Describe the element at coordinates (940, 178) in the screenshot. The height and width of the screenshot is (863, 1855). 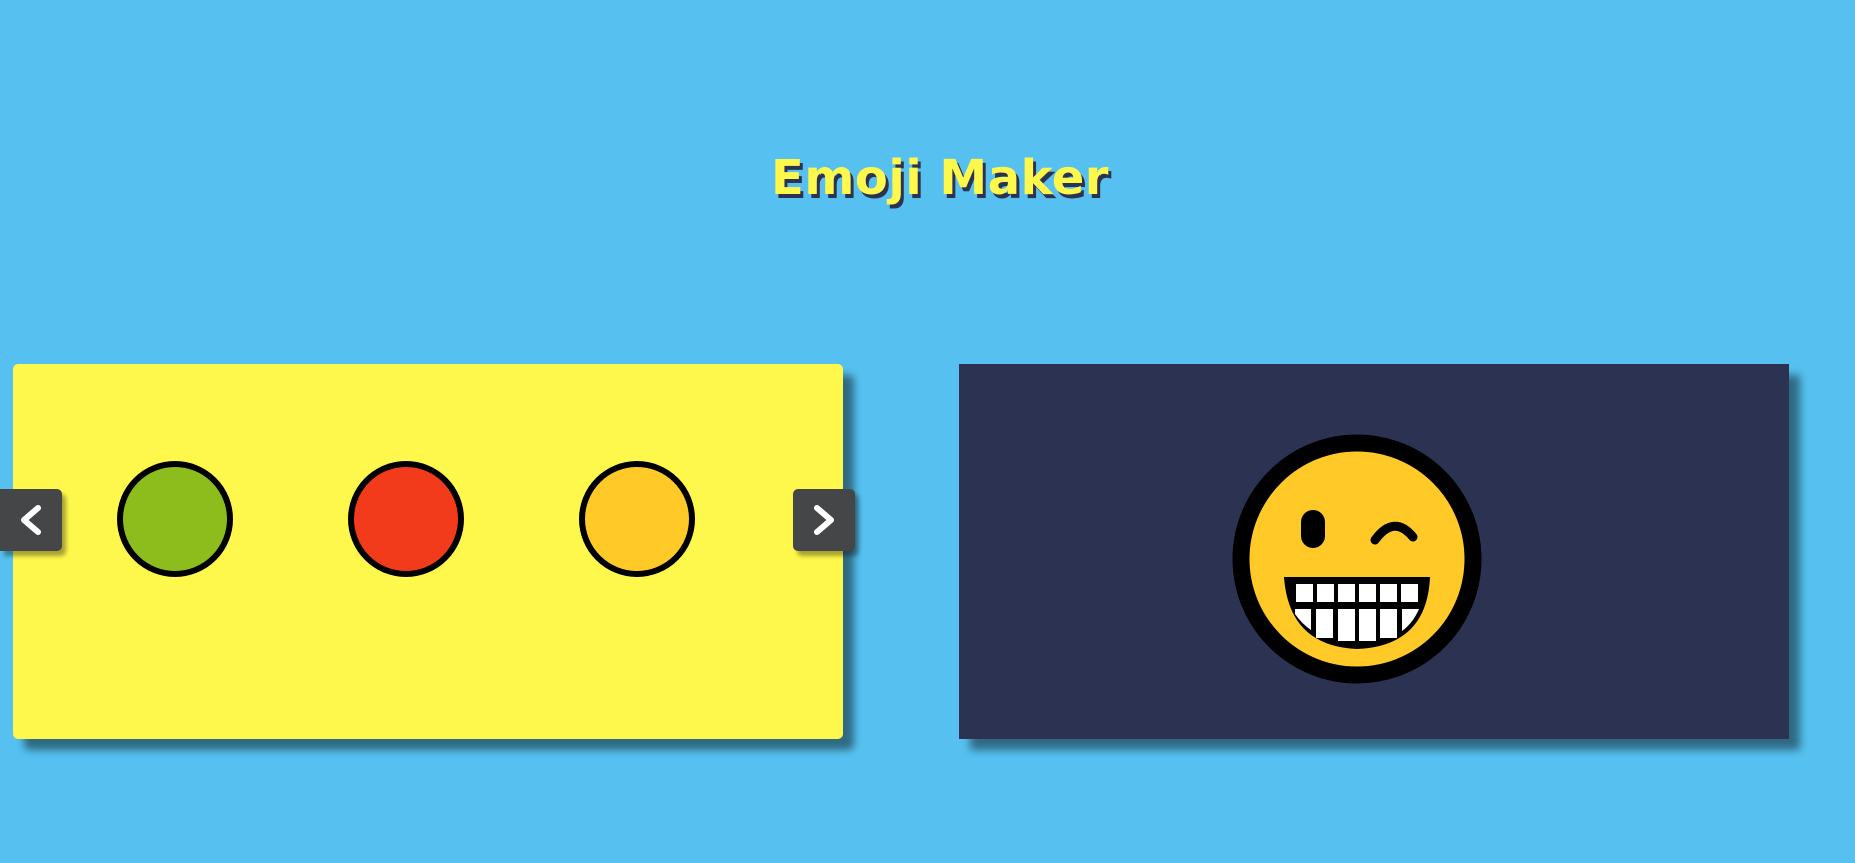
I see `page-title: Emoji Maker` at that location.